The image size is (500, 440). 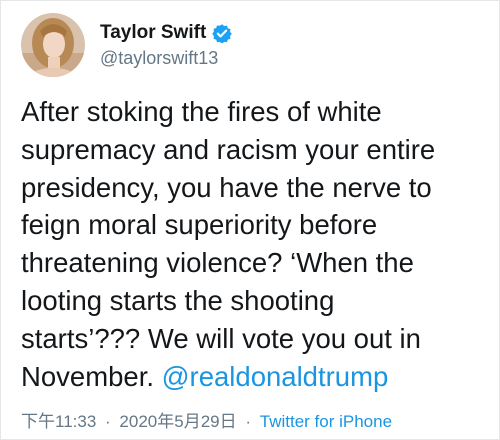 I want to click on user-names: Taylor Swift @taylorswift13, so click(x=166, y=45).